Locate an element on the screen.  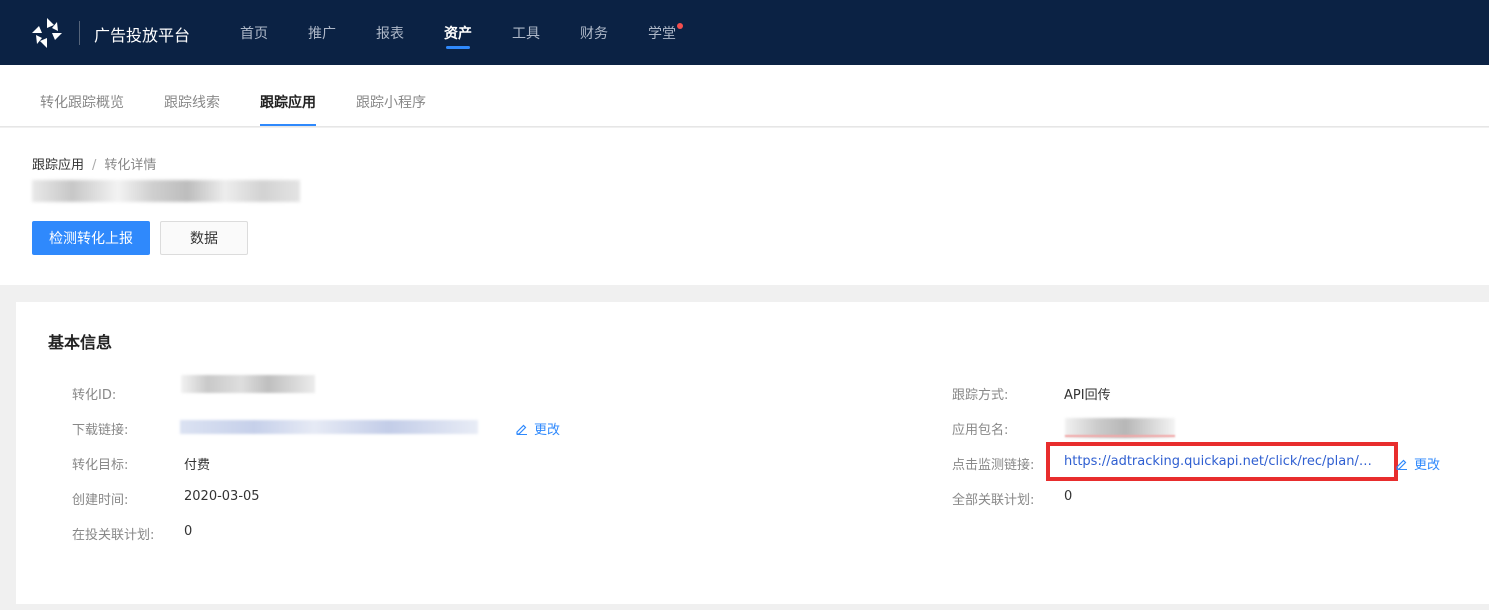
nav-academy: 学堂 is located at coordinates (662, 33).